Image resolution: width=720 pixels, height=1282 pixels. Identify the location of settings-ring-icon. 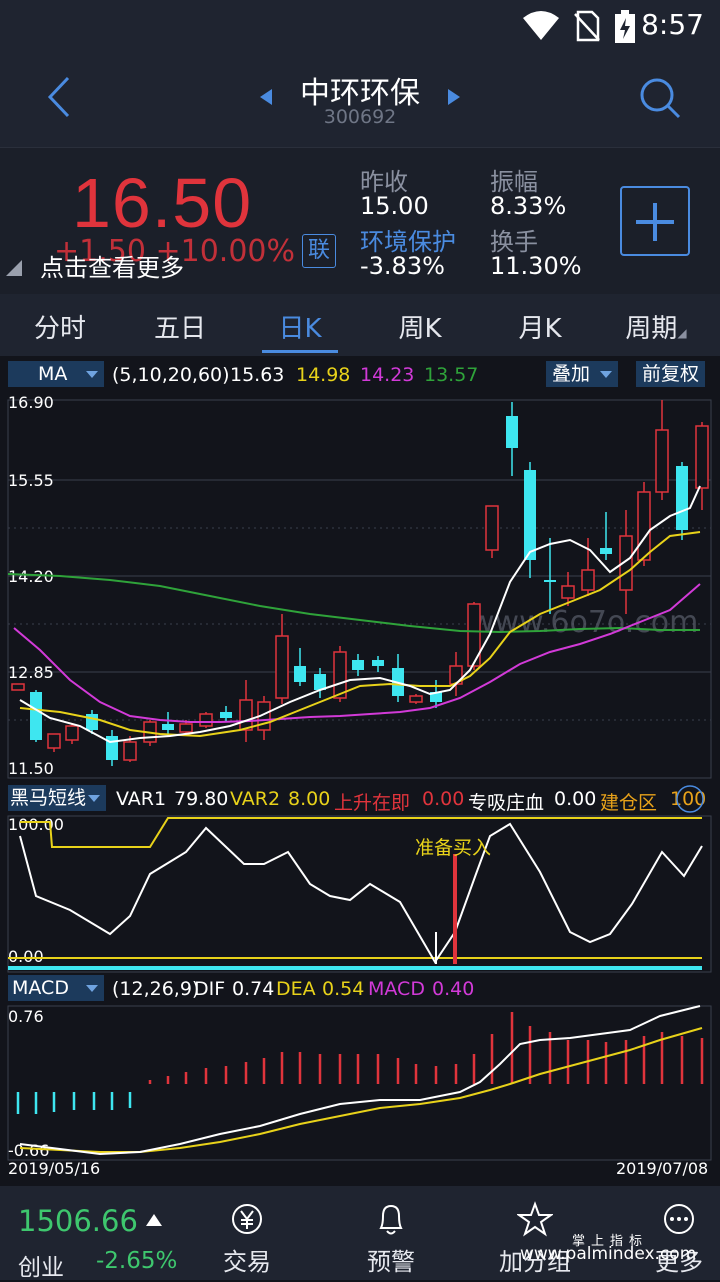
(690, 799).